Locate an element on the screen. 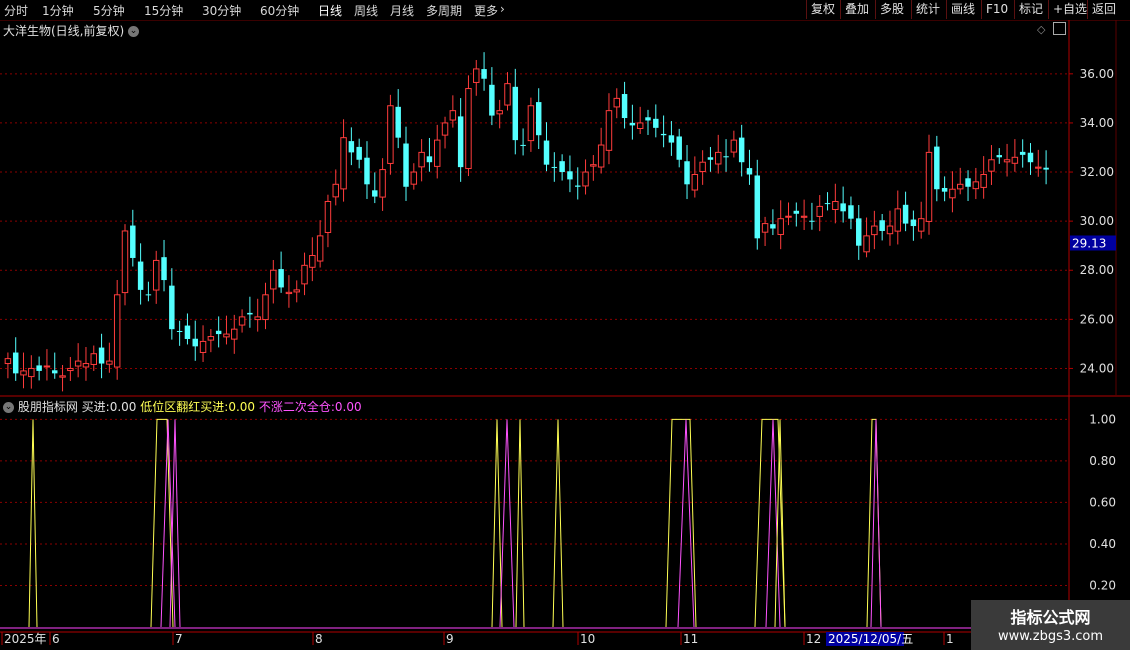 This screenshot has height=650, width=1130. watermark-title: 指标公式网 is located at coordinates (1050, 617).